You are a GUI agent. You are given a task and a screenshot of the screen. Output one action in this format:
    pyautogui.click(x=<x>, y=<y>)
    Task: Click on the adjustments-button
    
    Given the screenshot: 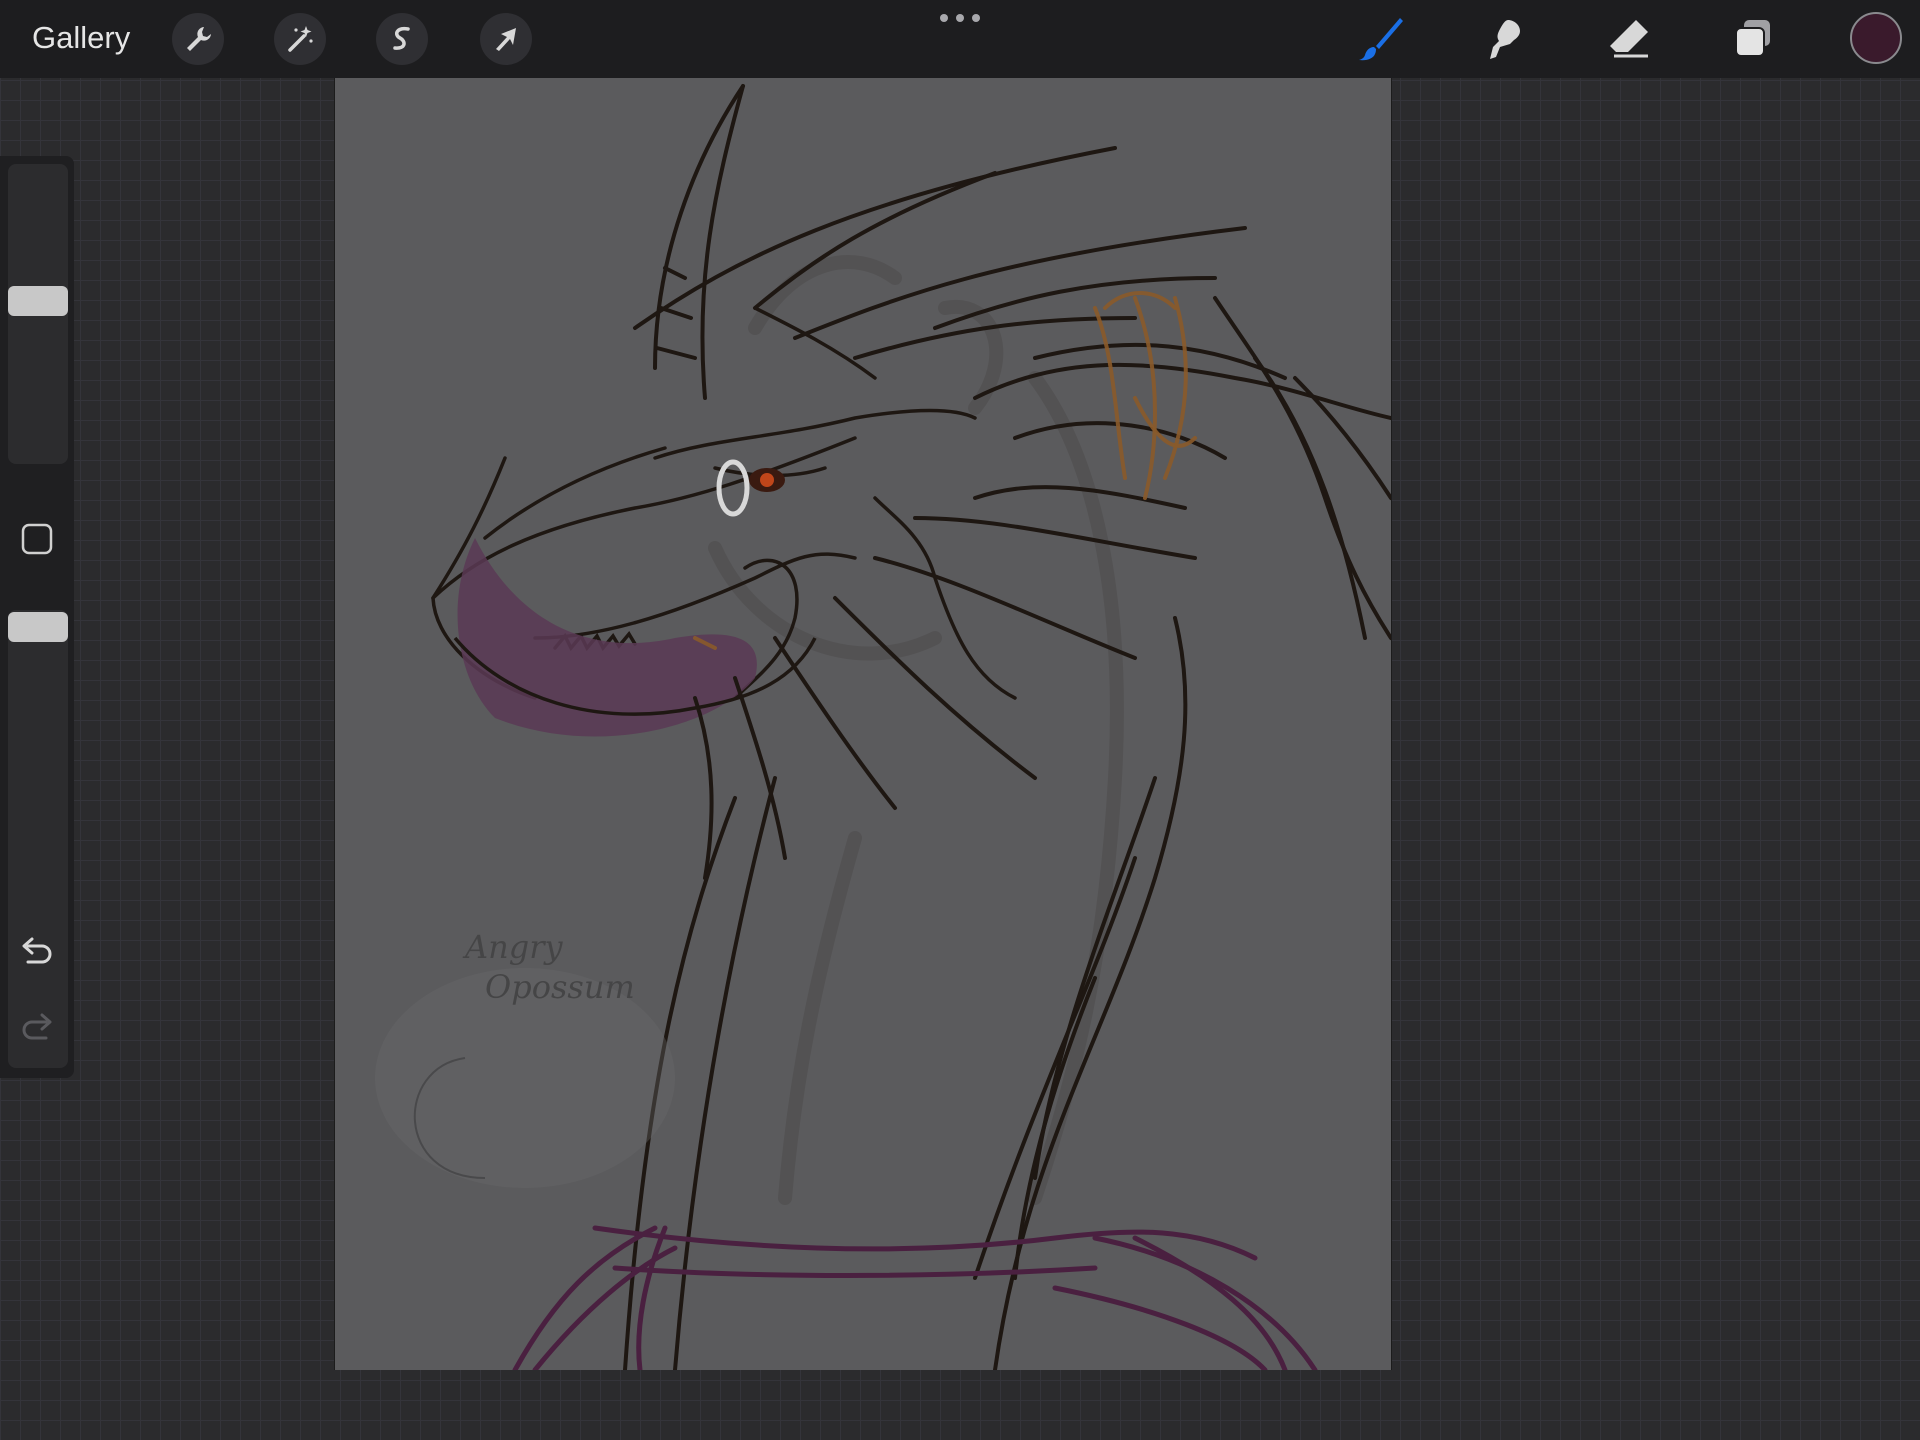 What is the action you would take?
    pyautogui.click(x=300, y=39)
    